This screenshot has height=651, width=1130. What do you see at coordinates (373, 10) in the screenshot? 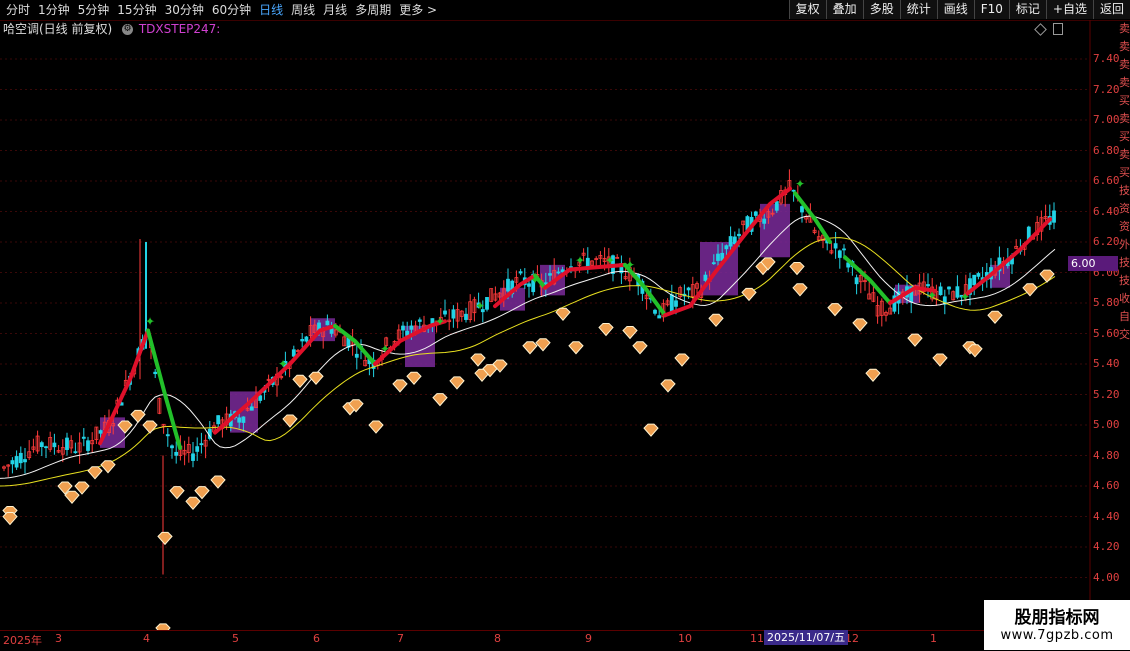
I see `period-tab-9: 多周期` at bounding box center [373, 10].